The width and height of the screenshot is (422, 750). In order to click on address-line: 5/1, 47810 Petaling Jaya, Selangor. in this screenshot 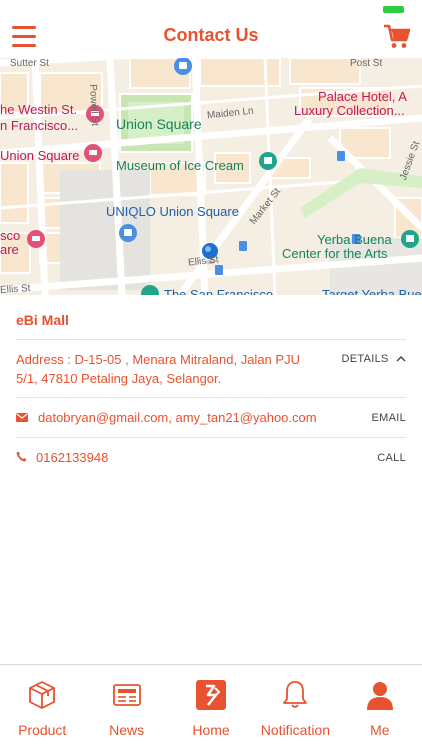, I will do `click(119, 378)`.